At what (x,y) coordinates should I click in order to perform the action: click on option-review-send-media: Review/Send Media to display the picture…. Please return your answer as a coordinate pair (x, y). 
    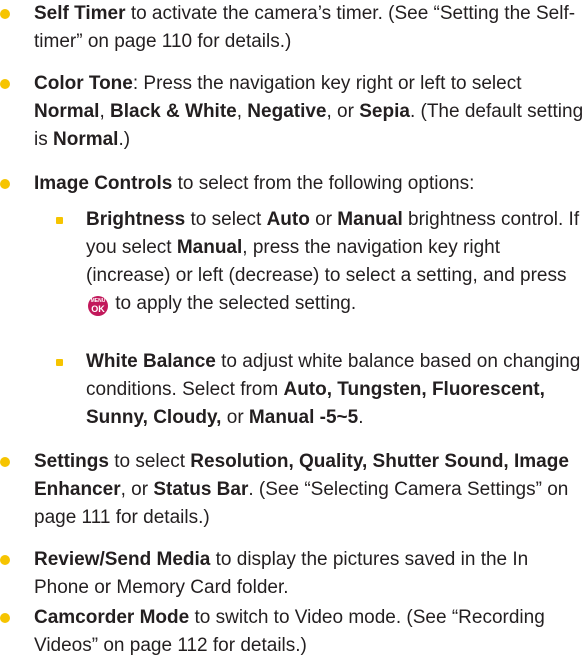
    Looking at the image, I should click on (293, 574).